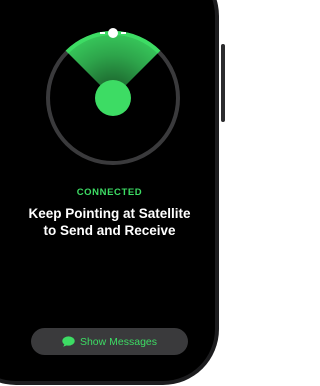 Image resolution: width=320 pixels, height=386 pixels. Describe the element at coordinates (68, 341) in the screenshot. I see `message-bubble-icon` at that location.